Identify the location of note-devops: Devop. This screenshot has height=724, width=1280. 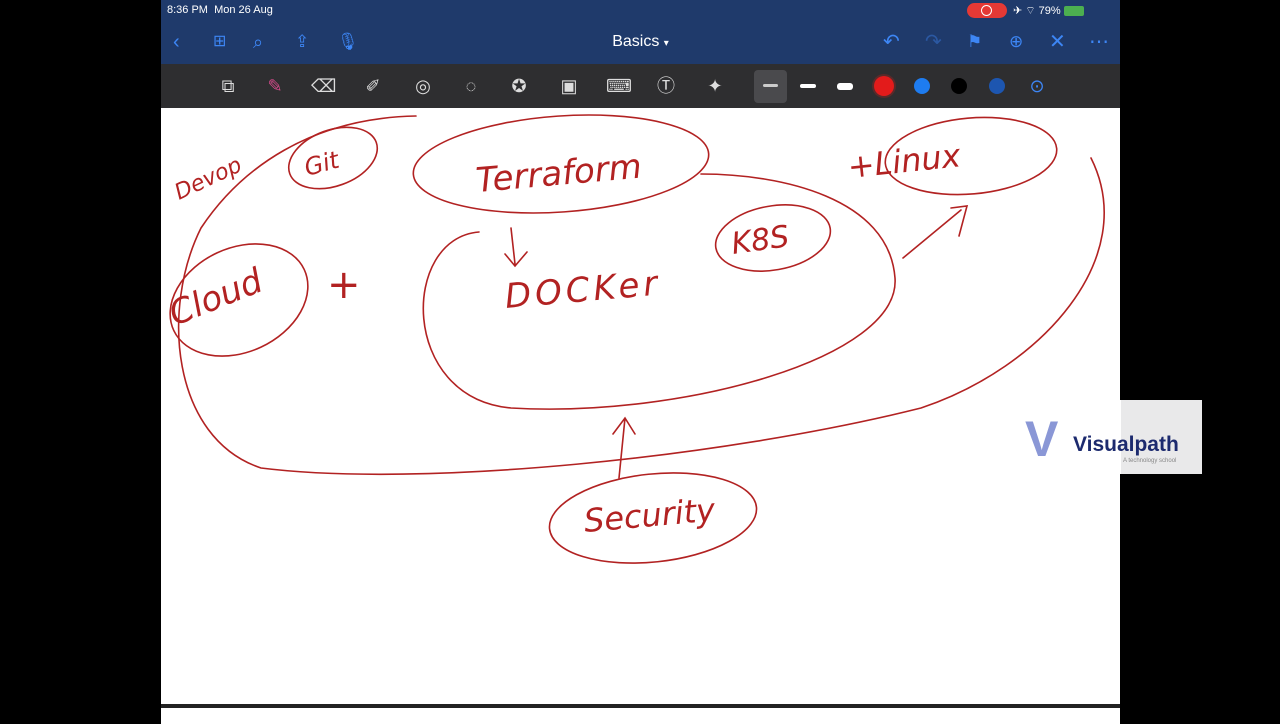
(208, 179).